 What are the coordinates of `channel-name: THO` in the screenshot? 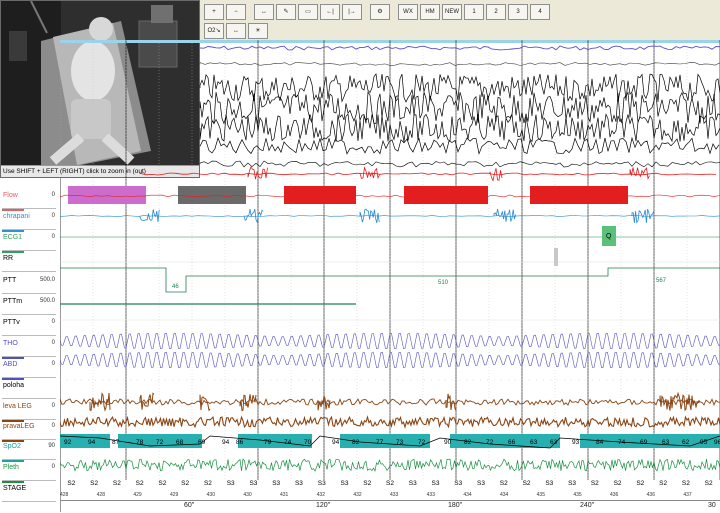 It's located at (10, 343).